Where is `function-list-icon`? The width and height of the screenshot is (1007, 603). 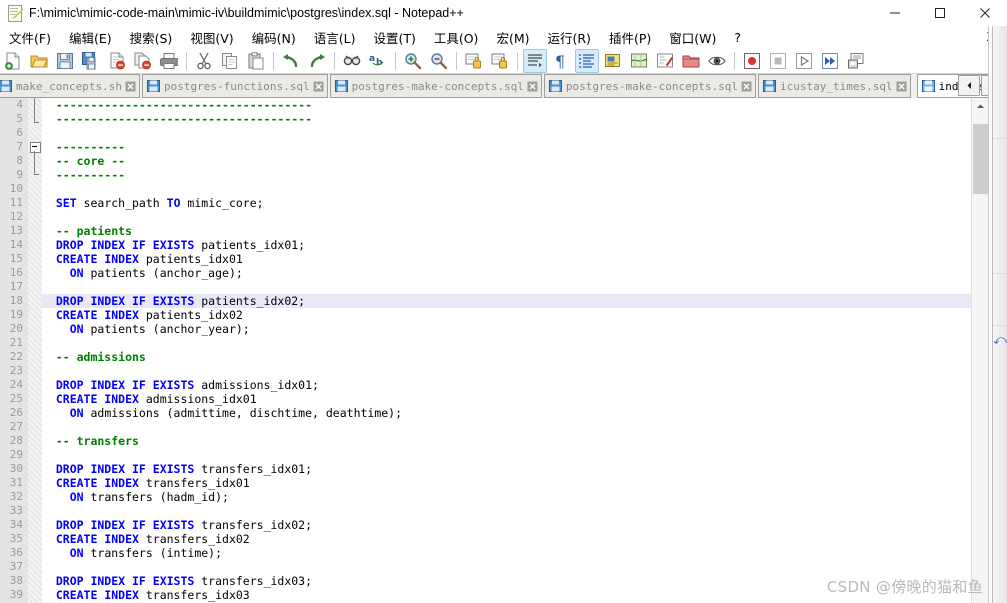 function-list-icon is located at coordinates (665, 61).